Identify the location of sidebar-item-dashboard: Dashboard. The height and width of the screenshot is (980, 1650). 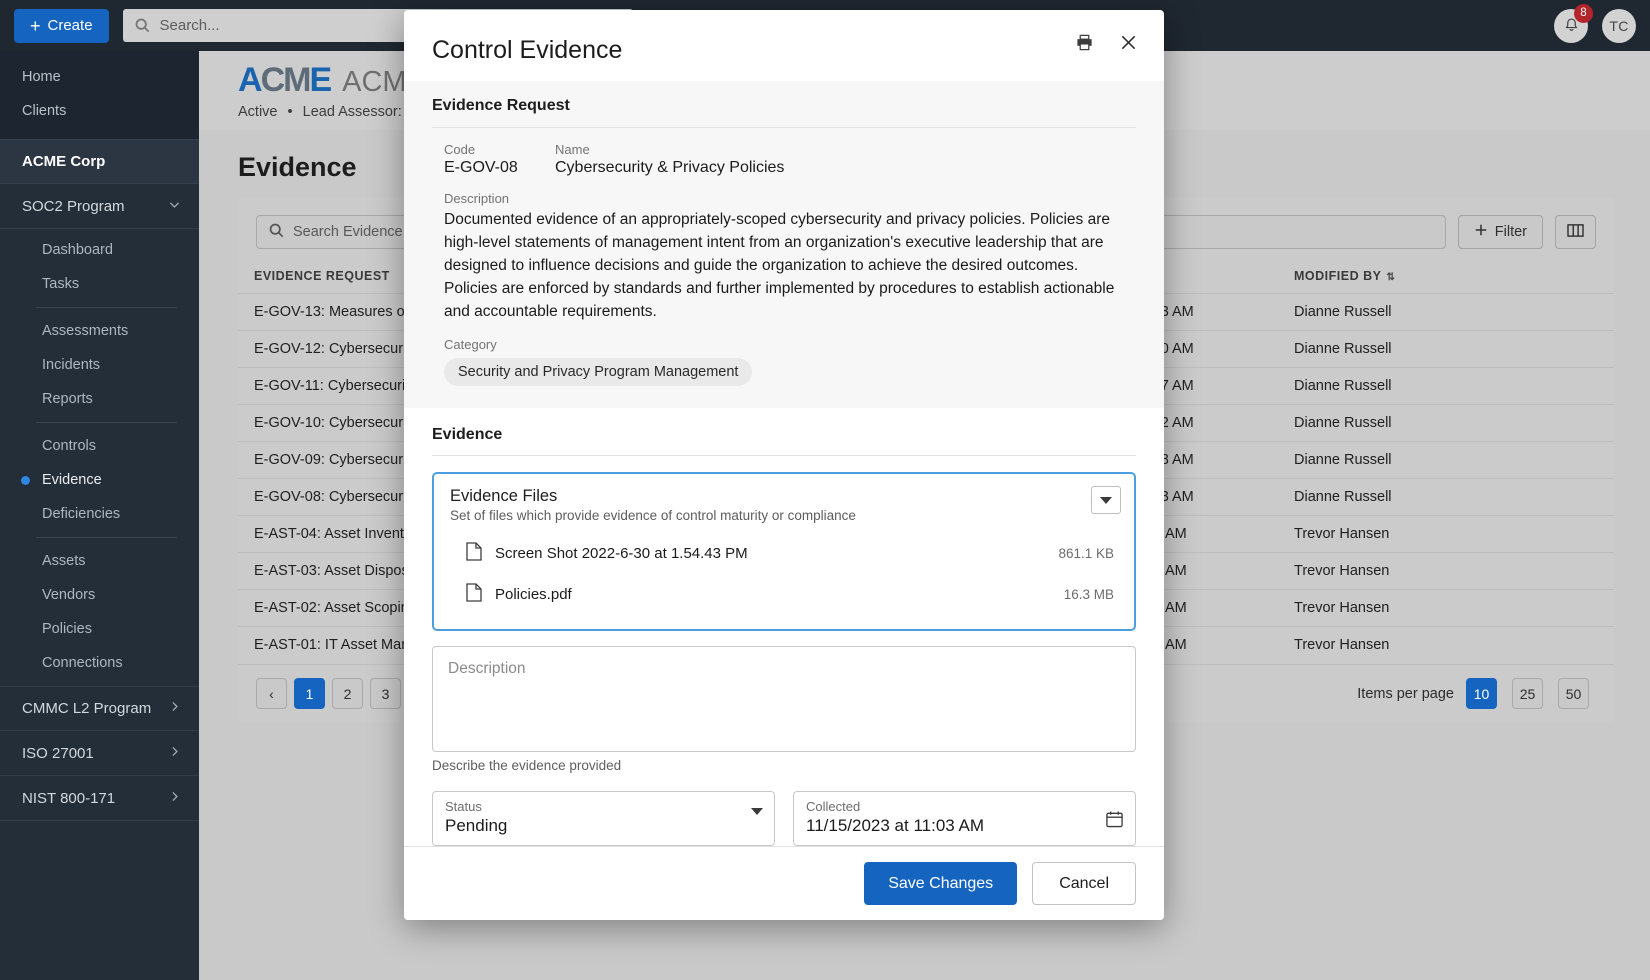
(99, 250).